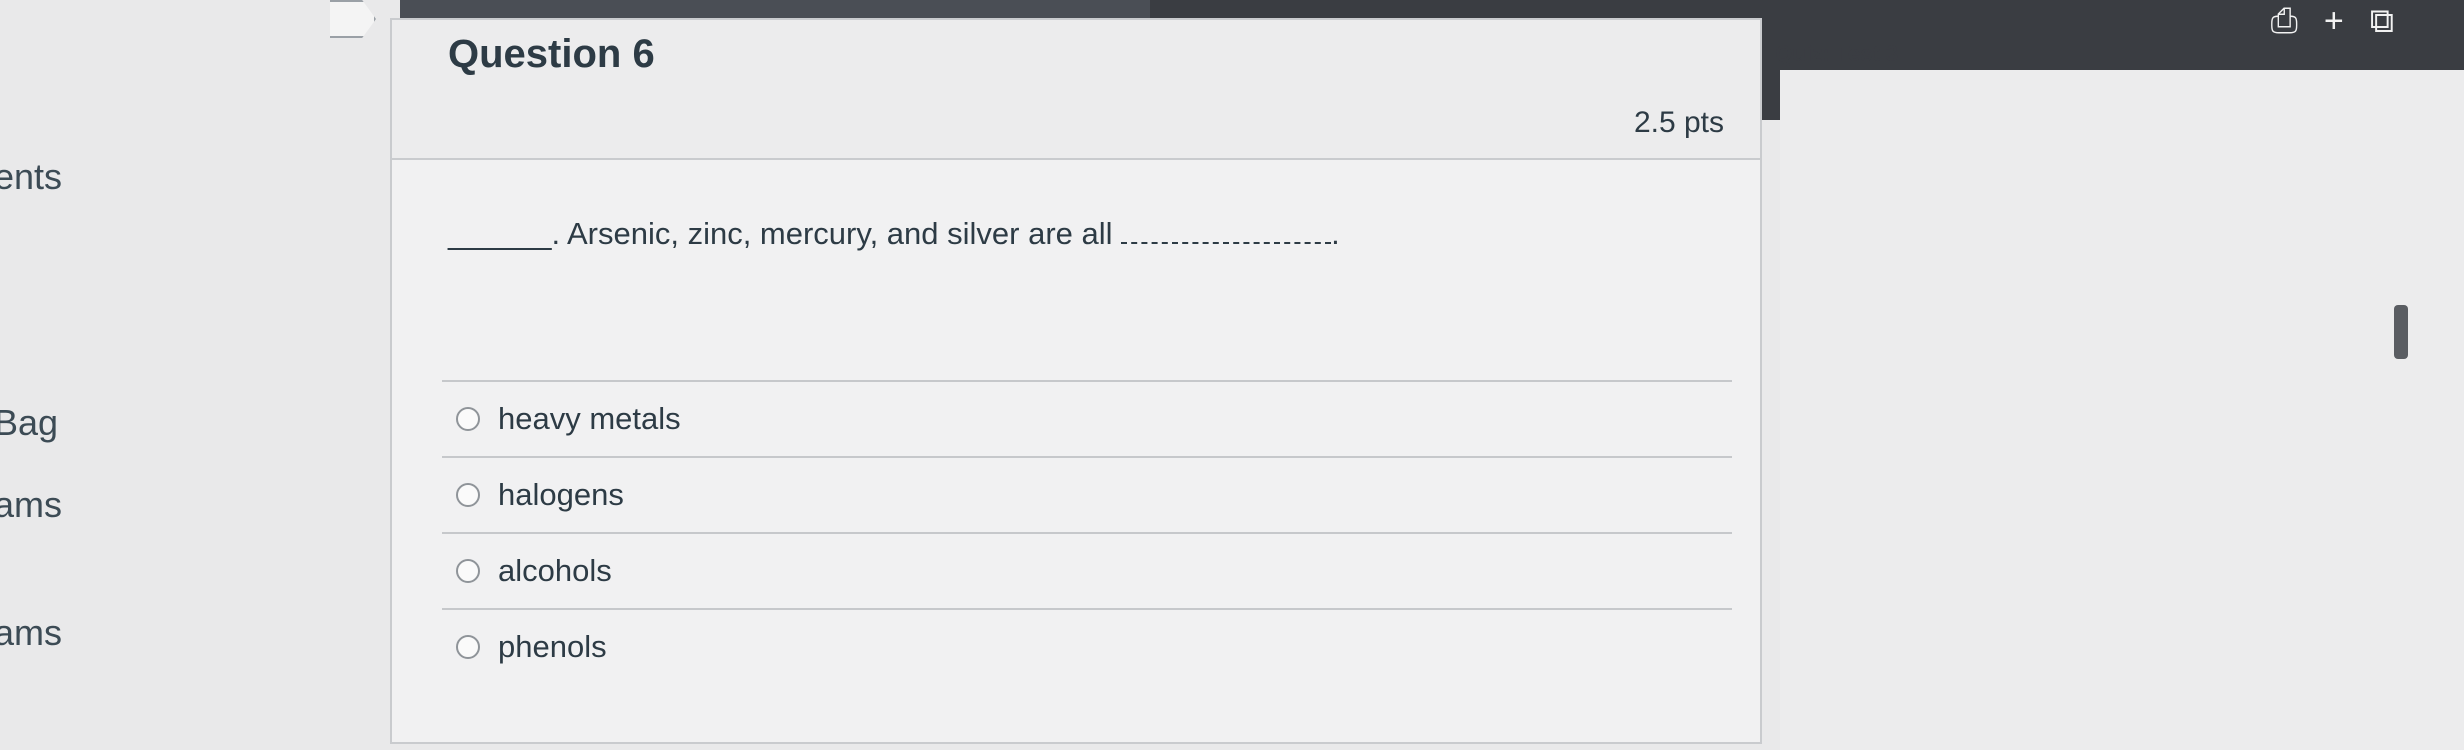 Image resolution: width=2464 pixels, height=750 pixels. What do you see at coordinates (589, 419) in the screenshot?
I see `answer-label: heavy metals` at bounding box center [589, 419].